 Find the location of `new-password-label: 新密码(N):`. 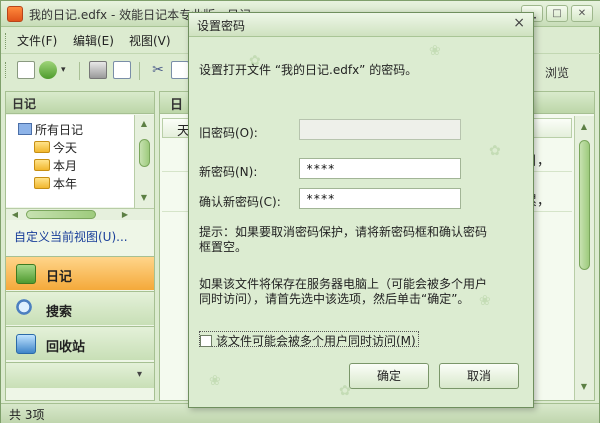

new-password-label: 新密码(N): is located at coordinates (228, 172).